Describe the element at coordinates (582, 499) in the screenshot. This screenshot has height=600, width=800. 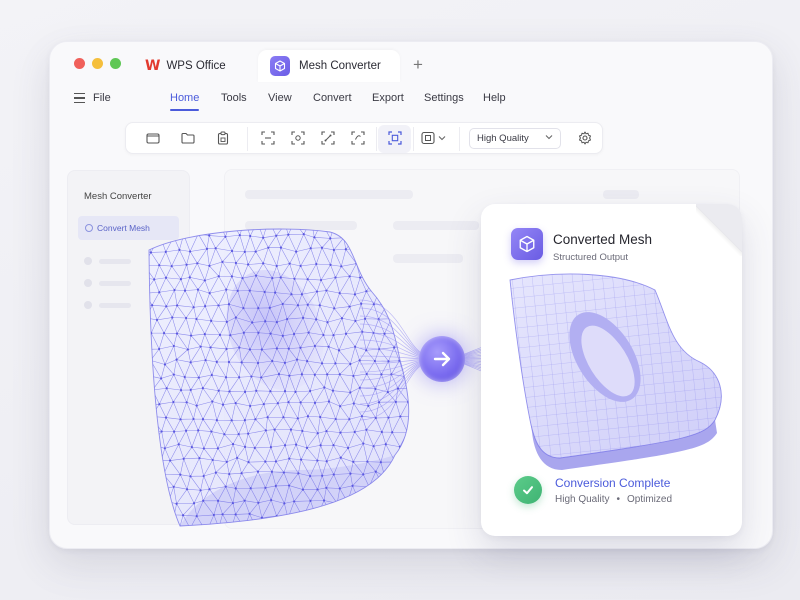
I see `status-quality: High Quality` at that location.